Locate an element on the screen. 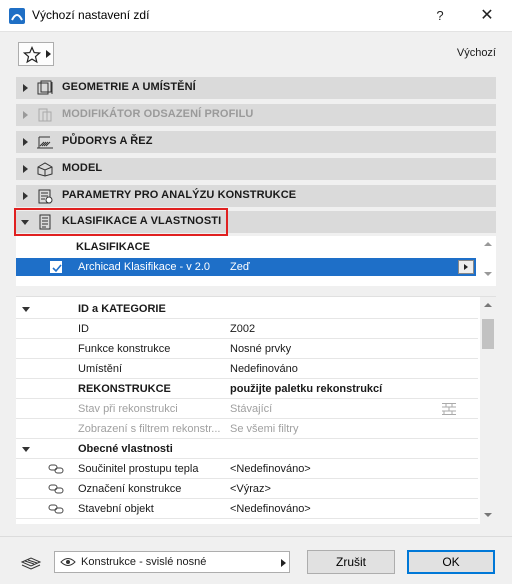  structural-analysis-icon is located at coordinates (45, 196).